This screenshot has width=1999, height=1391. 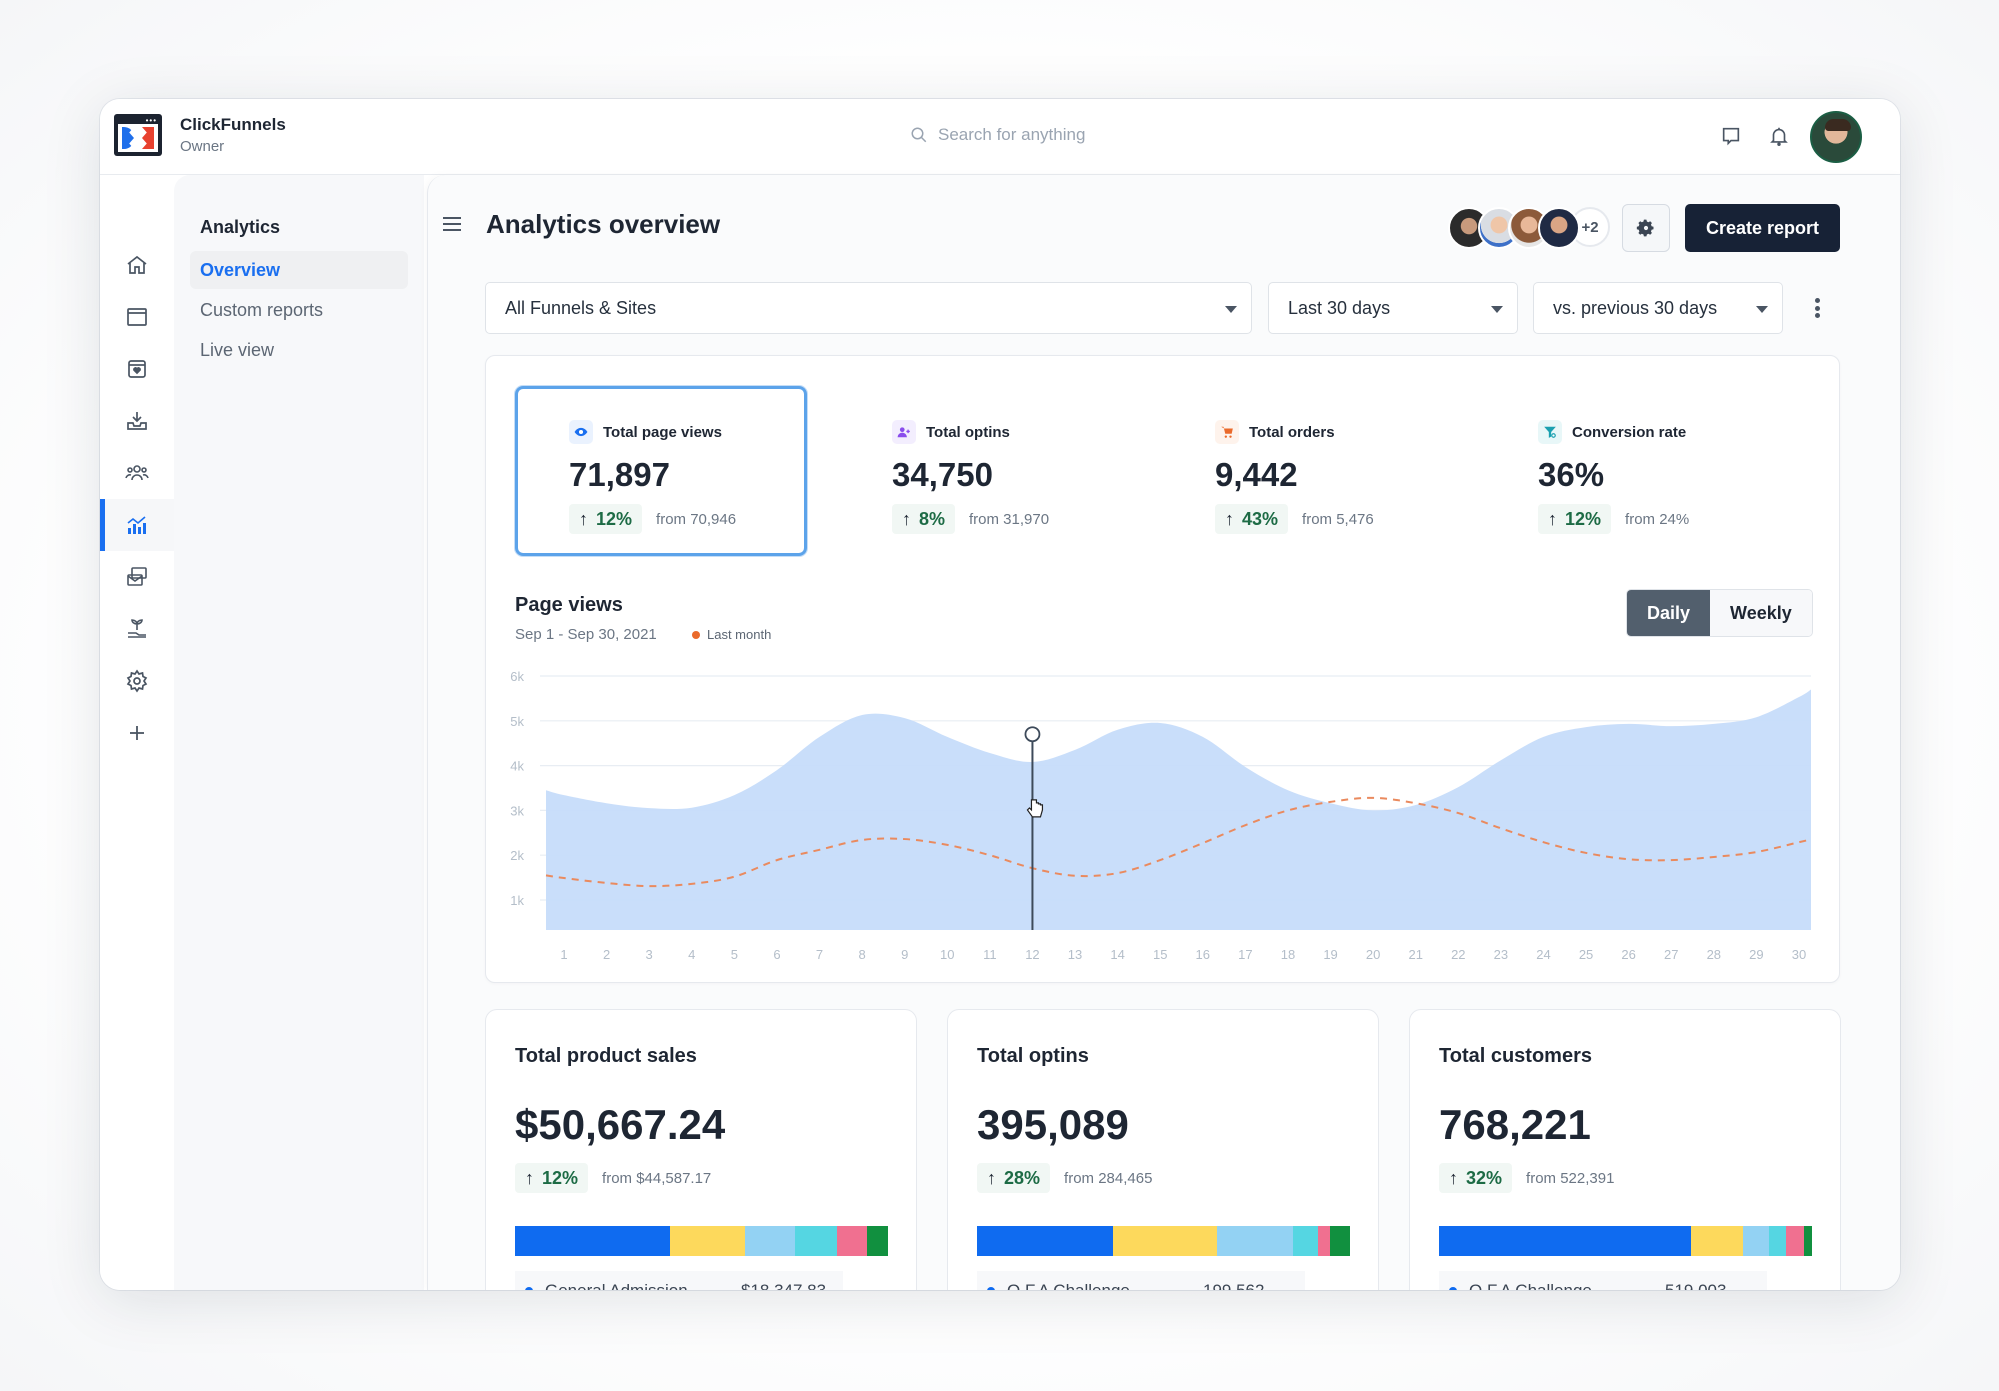 What do you see at coordinates (1339, 307) in the screenshot?
I see `date-range-value: Last 30 days` at bounding box center [1339, 307].